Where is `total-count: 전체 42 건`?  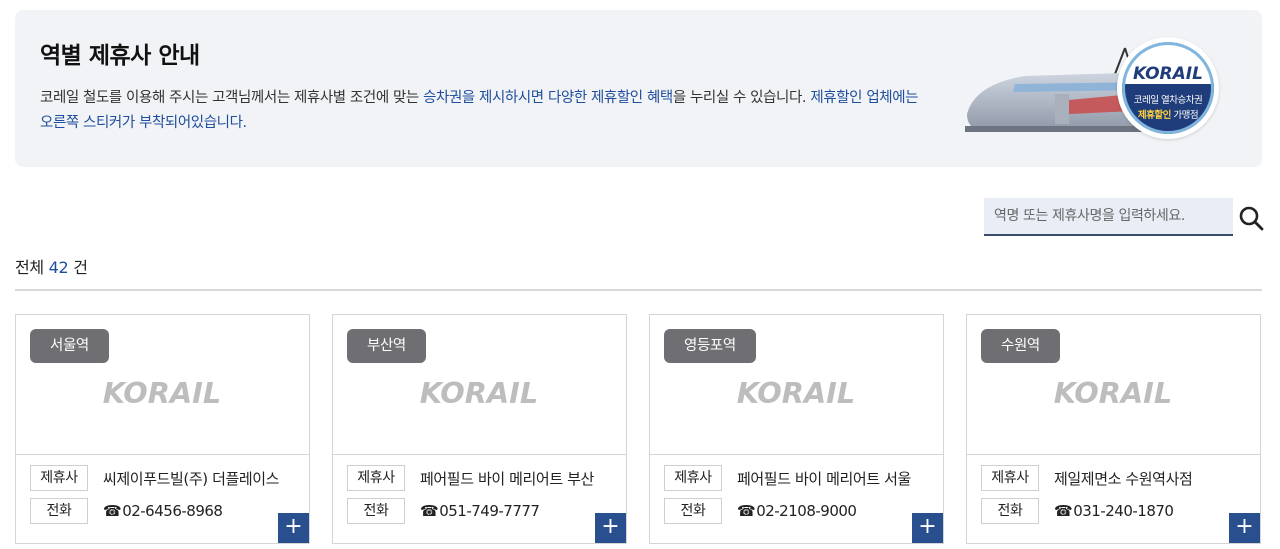 total-count: 전체 42 건 is located at coordinates (51, 266).